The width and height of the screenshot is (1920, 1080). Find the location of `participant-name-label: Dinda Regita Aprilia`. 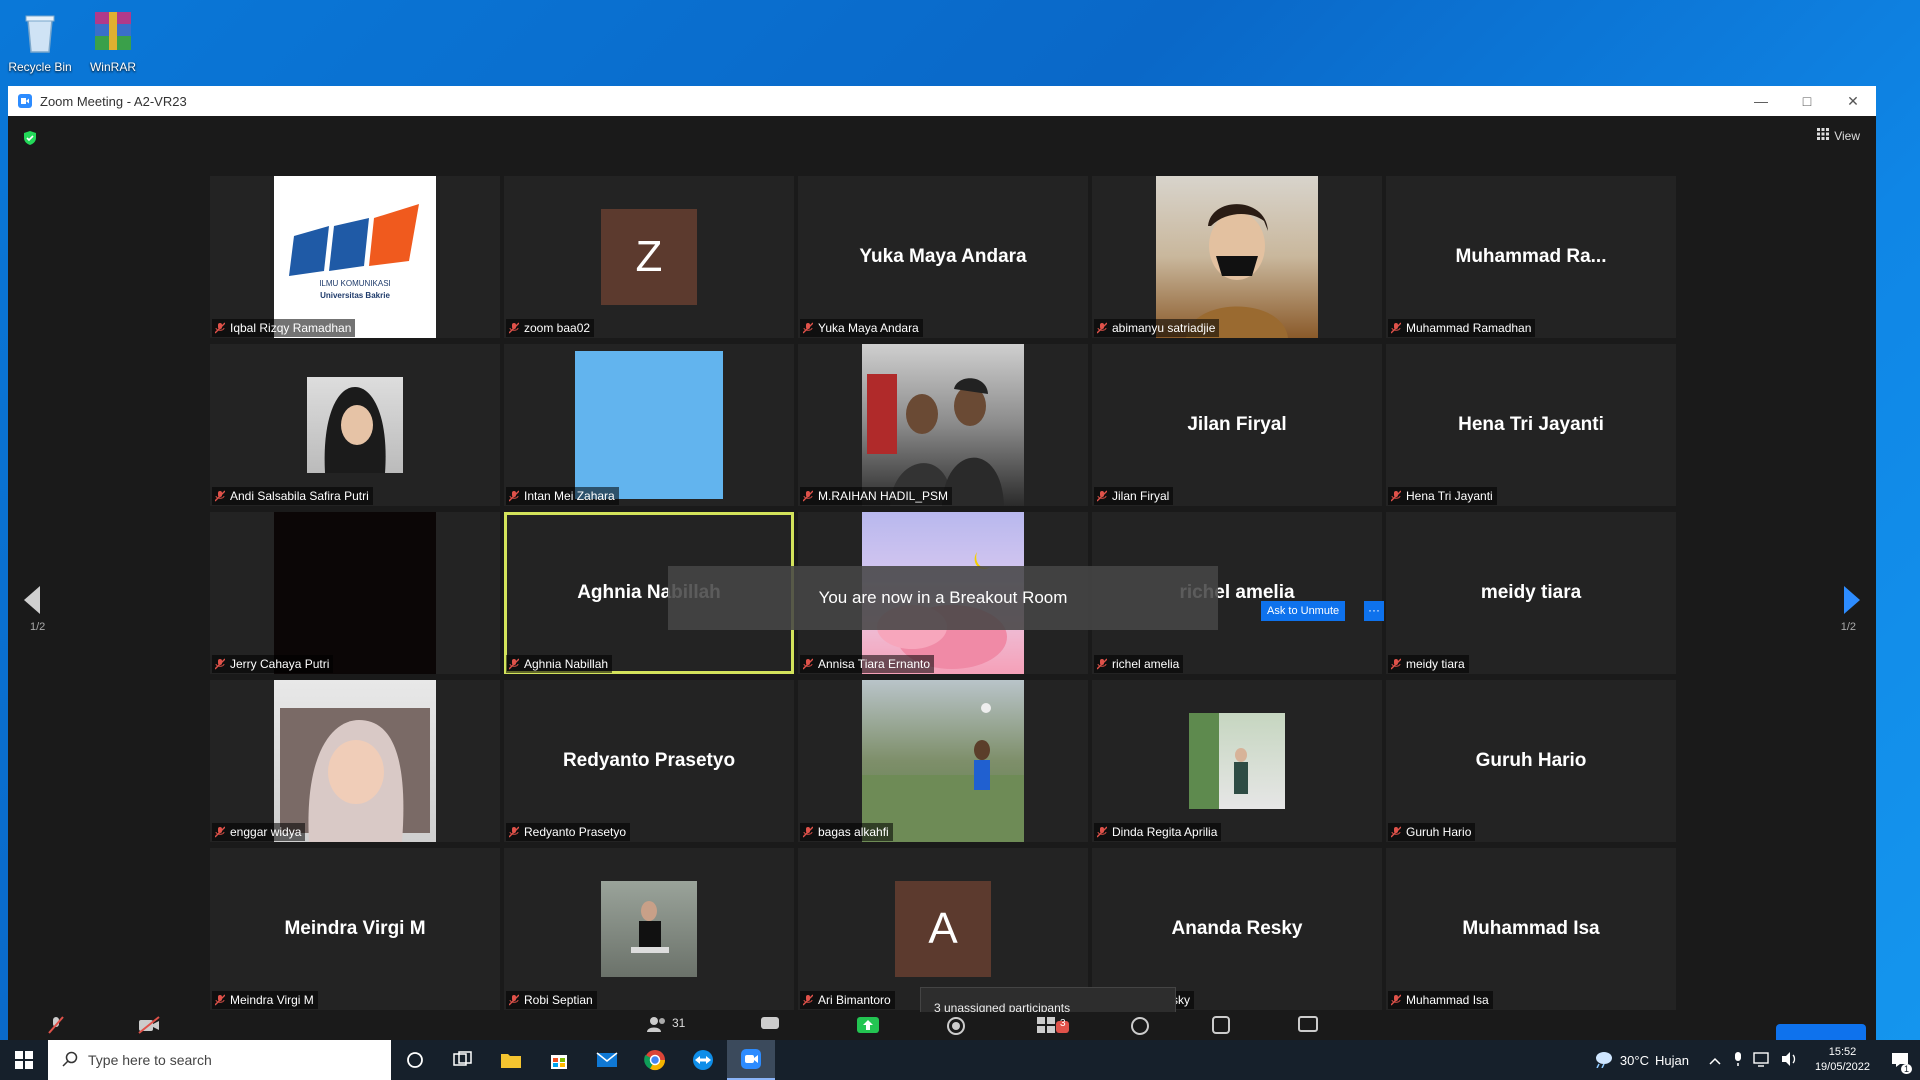

participant-name-label: Dinda Regita Aprilia is located at coordinates (1158, 832).